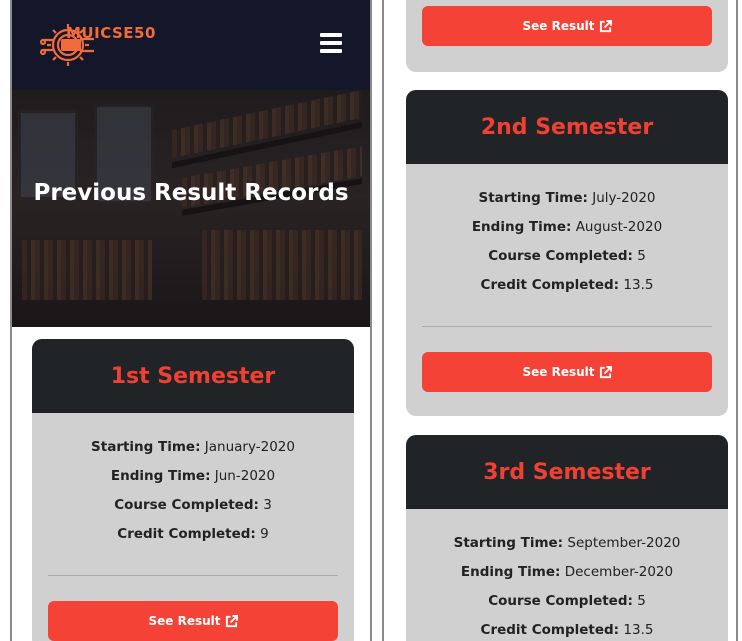 The height and width of the screenshot is (641, 742). What do you see at coordinates (619, 572) in the screenshot?
I see `ending-time-value: December-2020` at bounding box center [619, 572].